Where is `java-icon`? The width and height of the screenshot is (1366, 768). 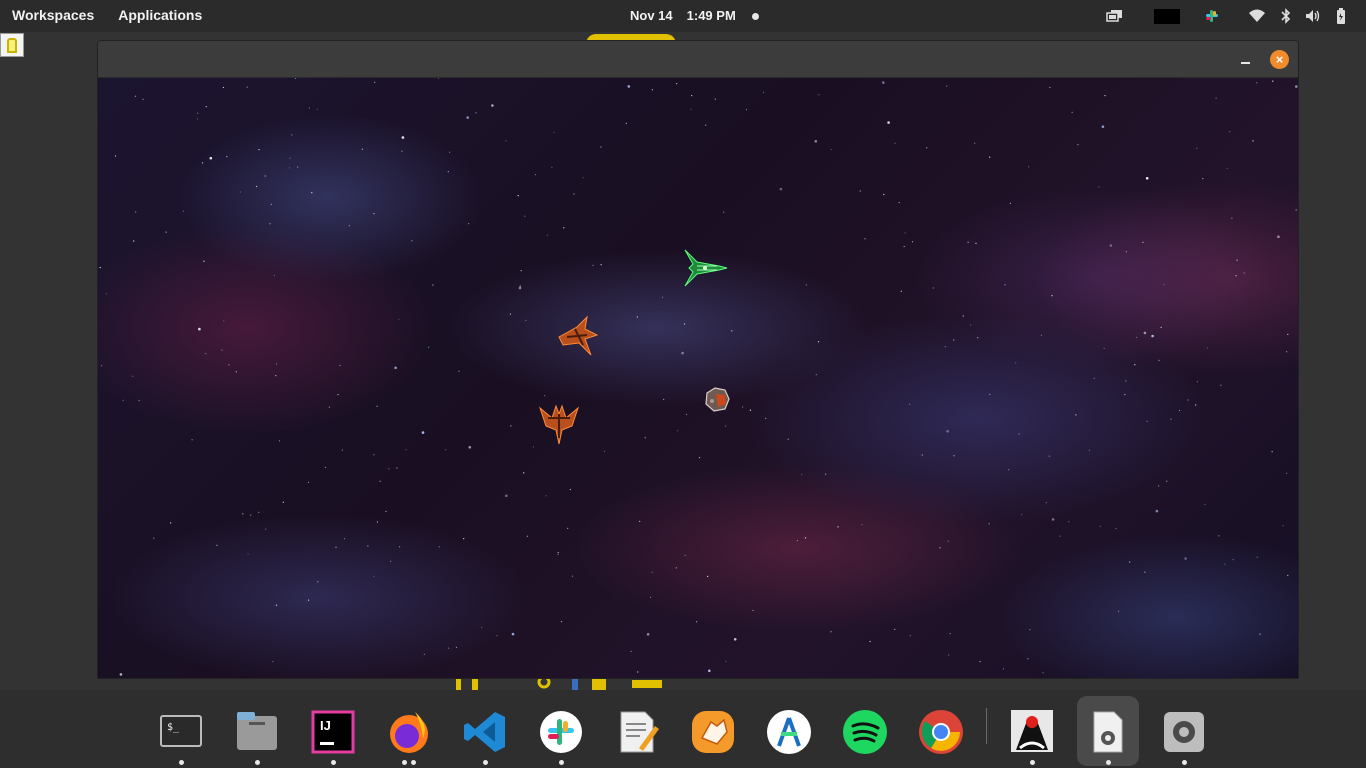
java-icon is located at coordinates (1032, 731).